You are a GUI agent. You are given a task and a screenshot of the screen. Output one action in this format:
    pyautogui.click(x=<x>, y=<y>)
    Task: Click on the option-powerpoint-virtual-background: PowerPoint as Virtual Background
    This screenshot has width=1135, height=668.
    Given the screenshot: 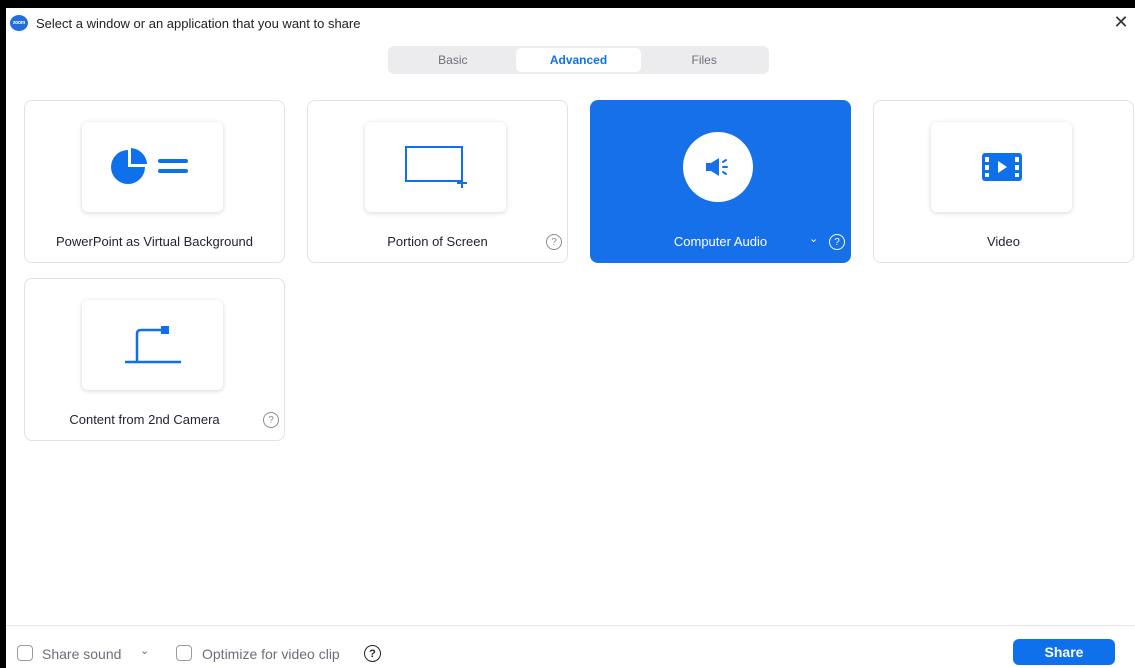 What is the action you would take?
    pyautogui.click(x=154, y=181)
    